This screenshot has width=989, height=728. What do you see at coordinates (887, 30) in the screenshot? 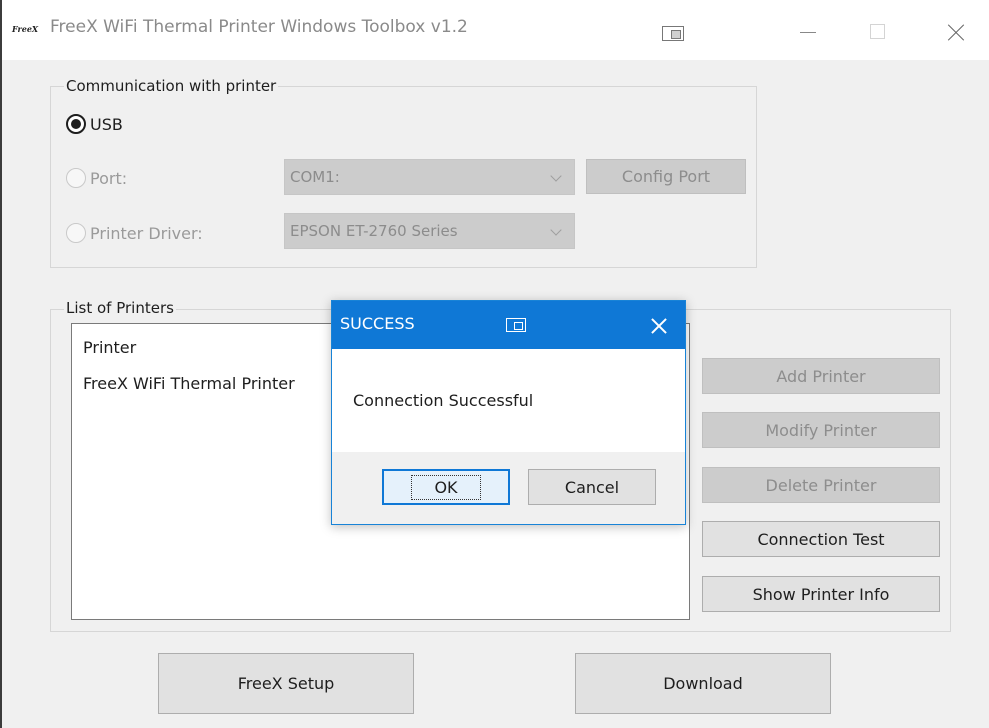
I see `maximize-button` at bounding box center [887, 30].